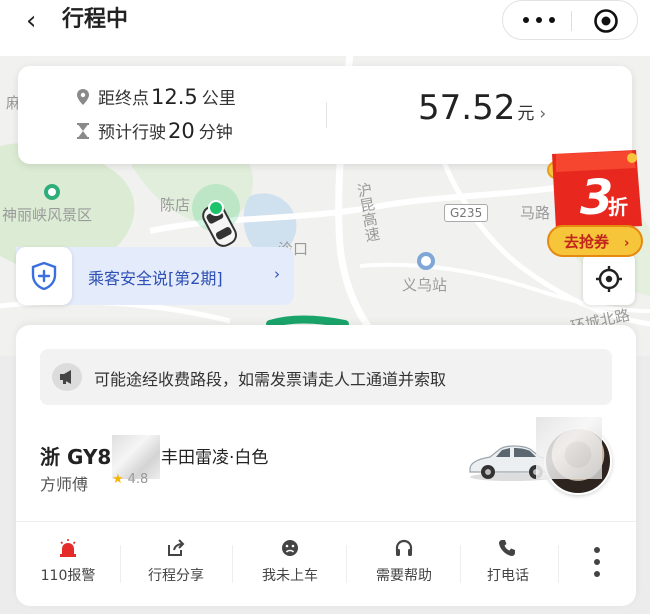  What do you see at coordinates (83, 131) in the screenshot?
I see `hourglass-icon` at bounding box center [83, 131].